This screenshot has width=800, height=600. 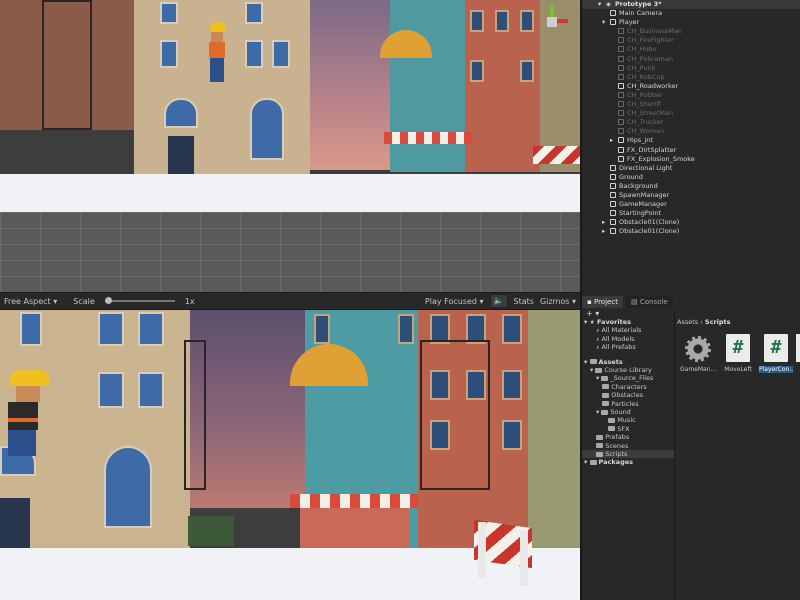 I want to click on hierarchy-item: Ground, so click(x=691, y=177).